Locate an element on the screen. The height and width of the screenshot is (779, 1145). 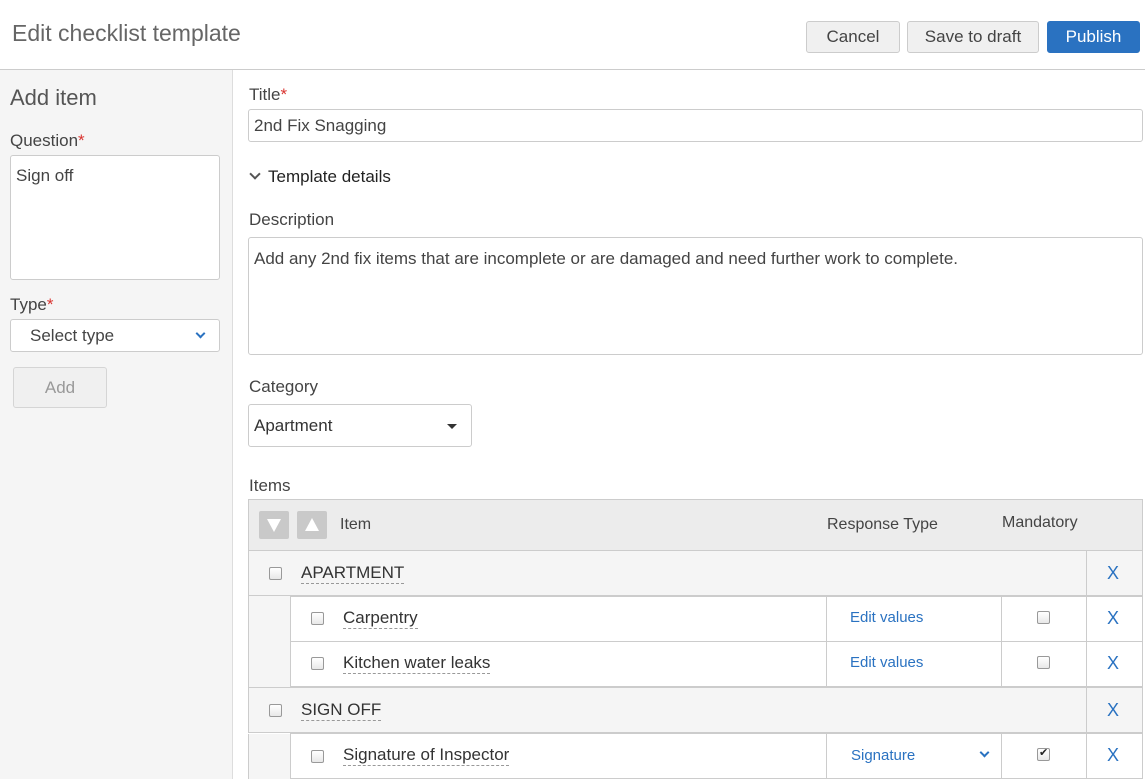
type-select: Select type is located at coordinates (115, 335).